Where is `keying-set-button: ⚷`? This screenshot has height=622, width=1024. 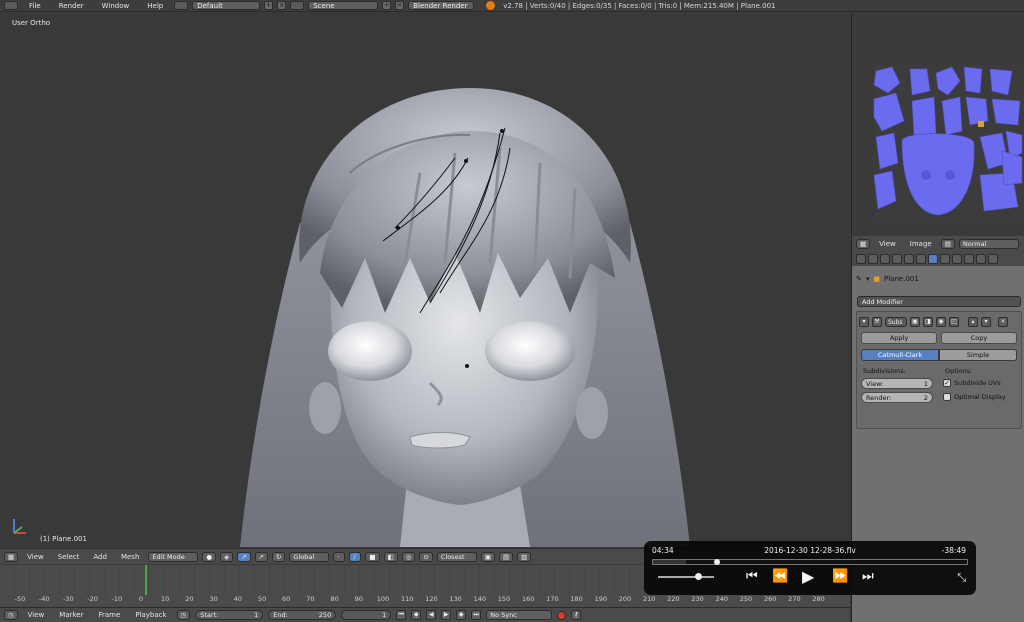
keying-set-button: ⚷ is located at coordinates (576, 615).